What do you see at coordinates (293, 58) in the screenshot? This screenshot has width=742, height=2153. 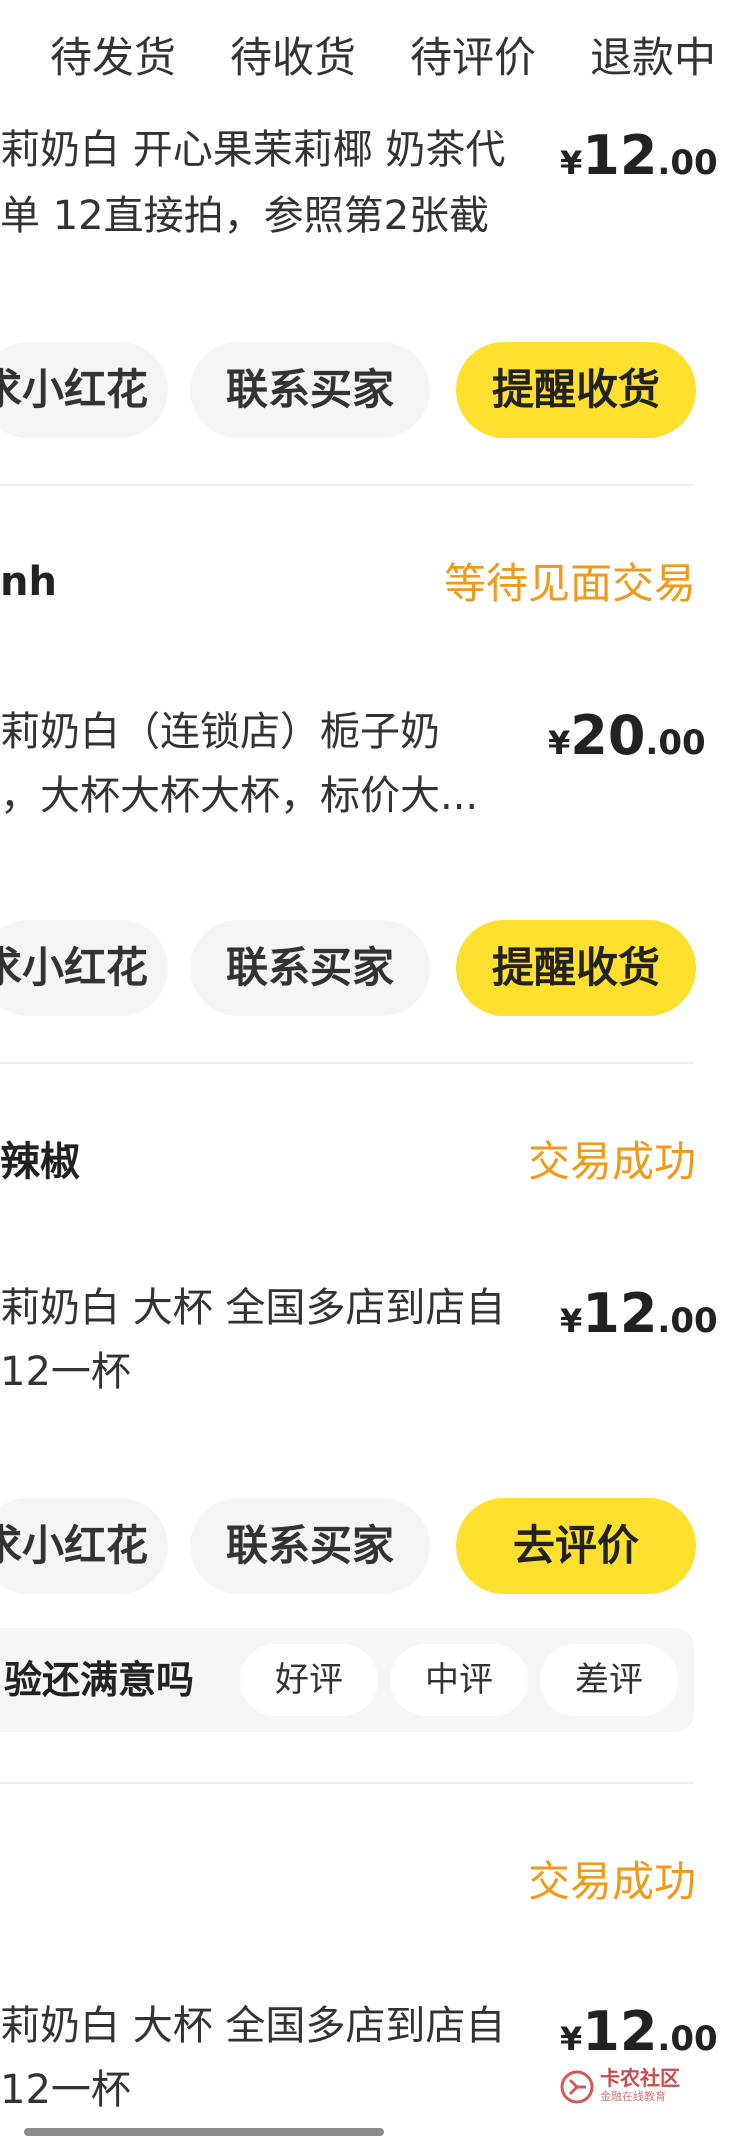 I see `tab-to-receive: 待收货` at bounding box center [293, 58].